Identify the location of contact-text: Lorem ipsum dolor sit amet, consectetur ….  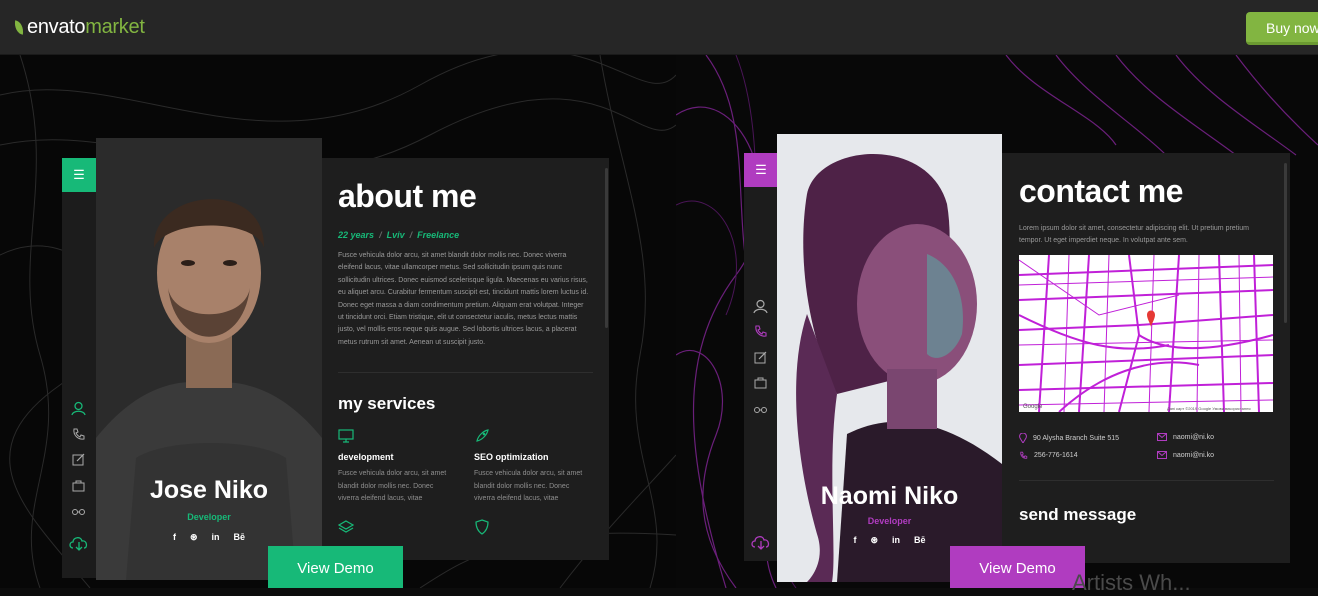
(1134, 234).